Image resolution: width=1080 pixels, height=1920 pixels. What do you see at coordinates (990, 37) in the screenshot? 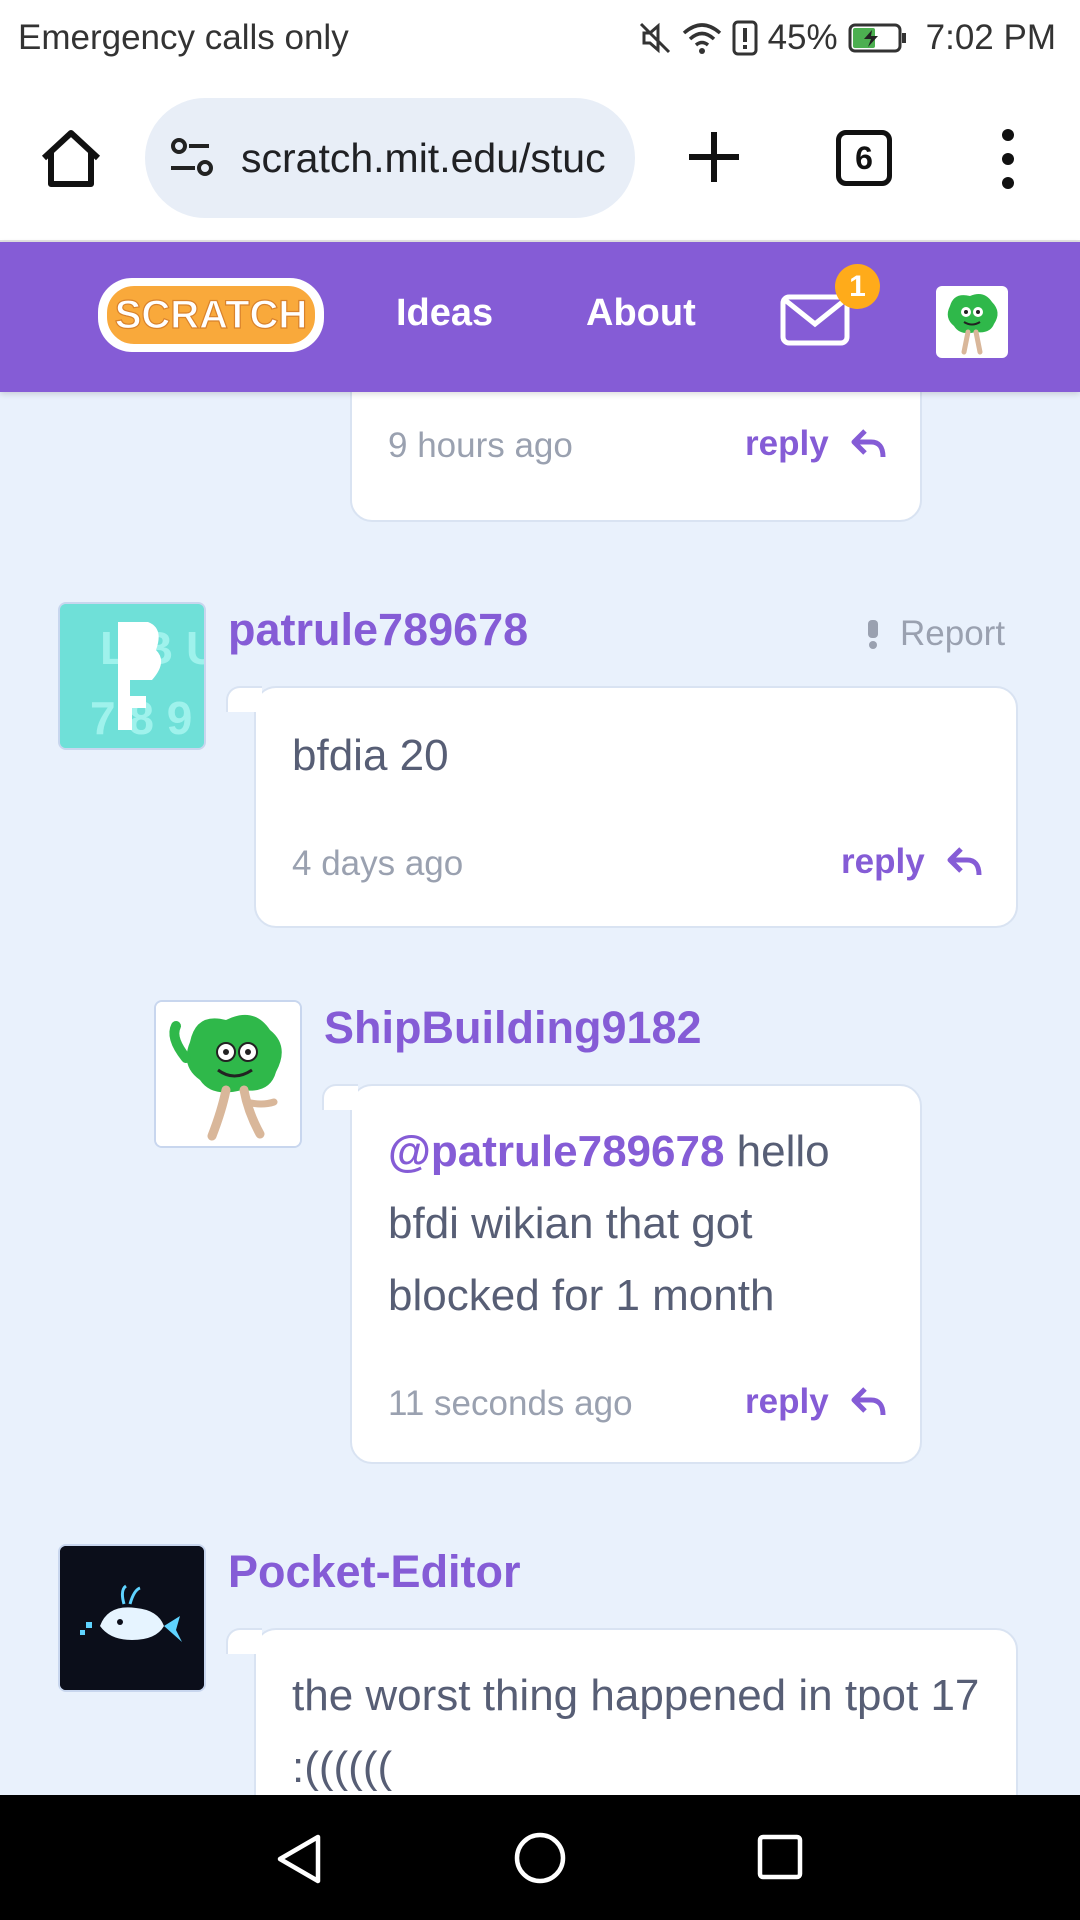
I see `clock: 7:02 PM` at bounding box center [990, 37].